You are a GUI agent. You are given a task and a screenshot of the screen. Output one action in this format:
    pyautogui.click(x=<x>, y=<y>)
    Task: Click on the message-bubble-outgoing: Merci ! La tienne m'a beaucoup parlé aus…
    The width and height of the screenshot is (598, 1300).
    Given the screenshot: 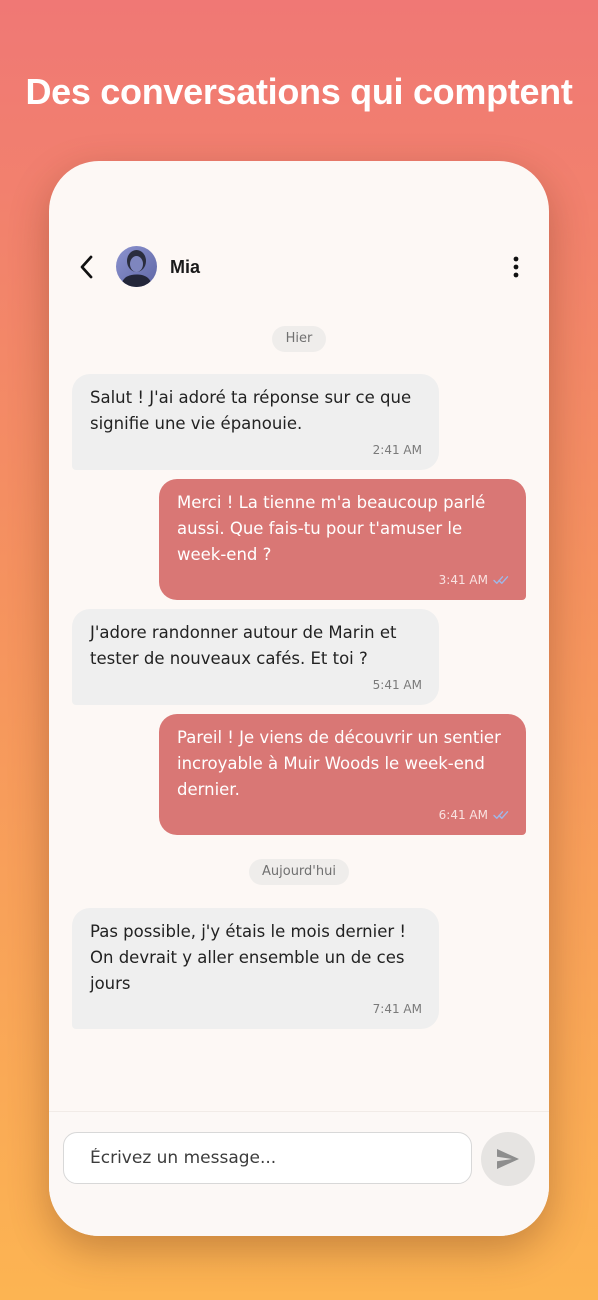 What is the action you would take?
    pyautogui.click(x=342, y=539)
    